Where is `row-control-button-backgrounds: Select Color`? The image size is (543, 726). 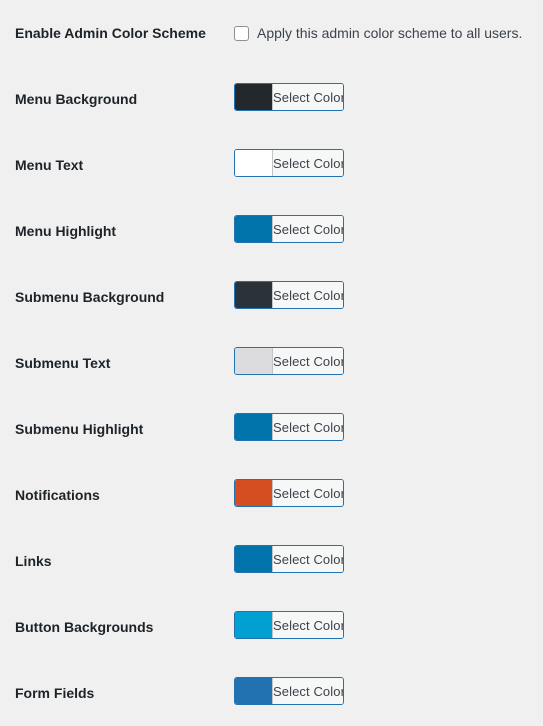
row-control-button-backgrounds: Select Color is located at coordinates (388, 627).